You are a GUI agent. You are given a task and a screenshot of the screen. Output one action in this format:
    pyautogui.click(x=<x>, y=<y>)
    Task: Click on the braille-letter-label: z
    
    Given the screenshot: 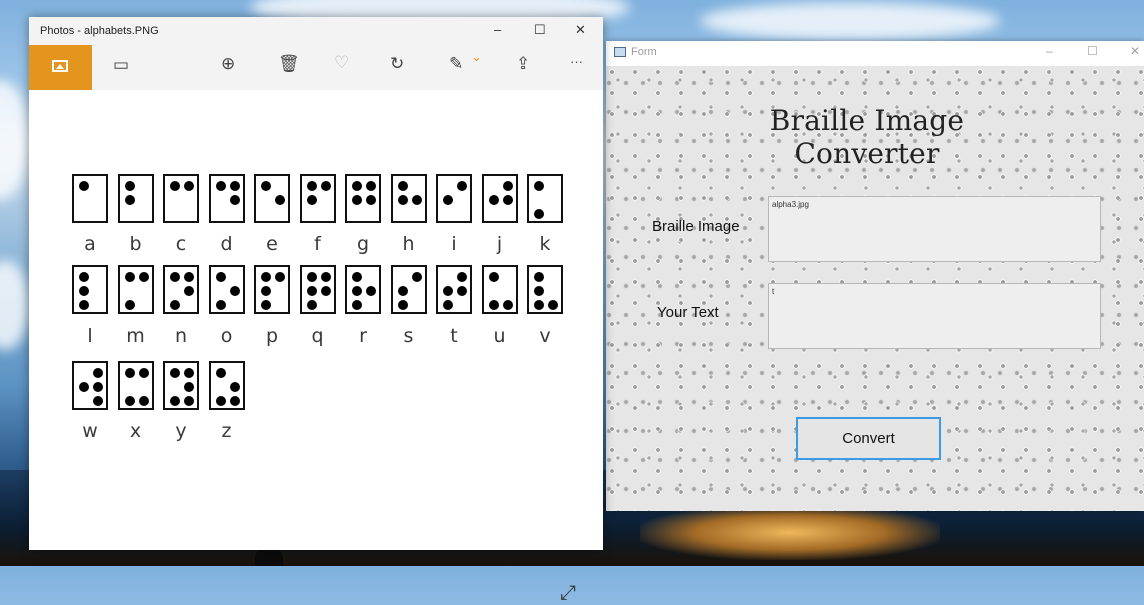 What is the action you would take?
    pyautogui.click(x=226, y=431)
    